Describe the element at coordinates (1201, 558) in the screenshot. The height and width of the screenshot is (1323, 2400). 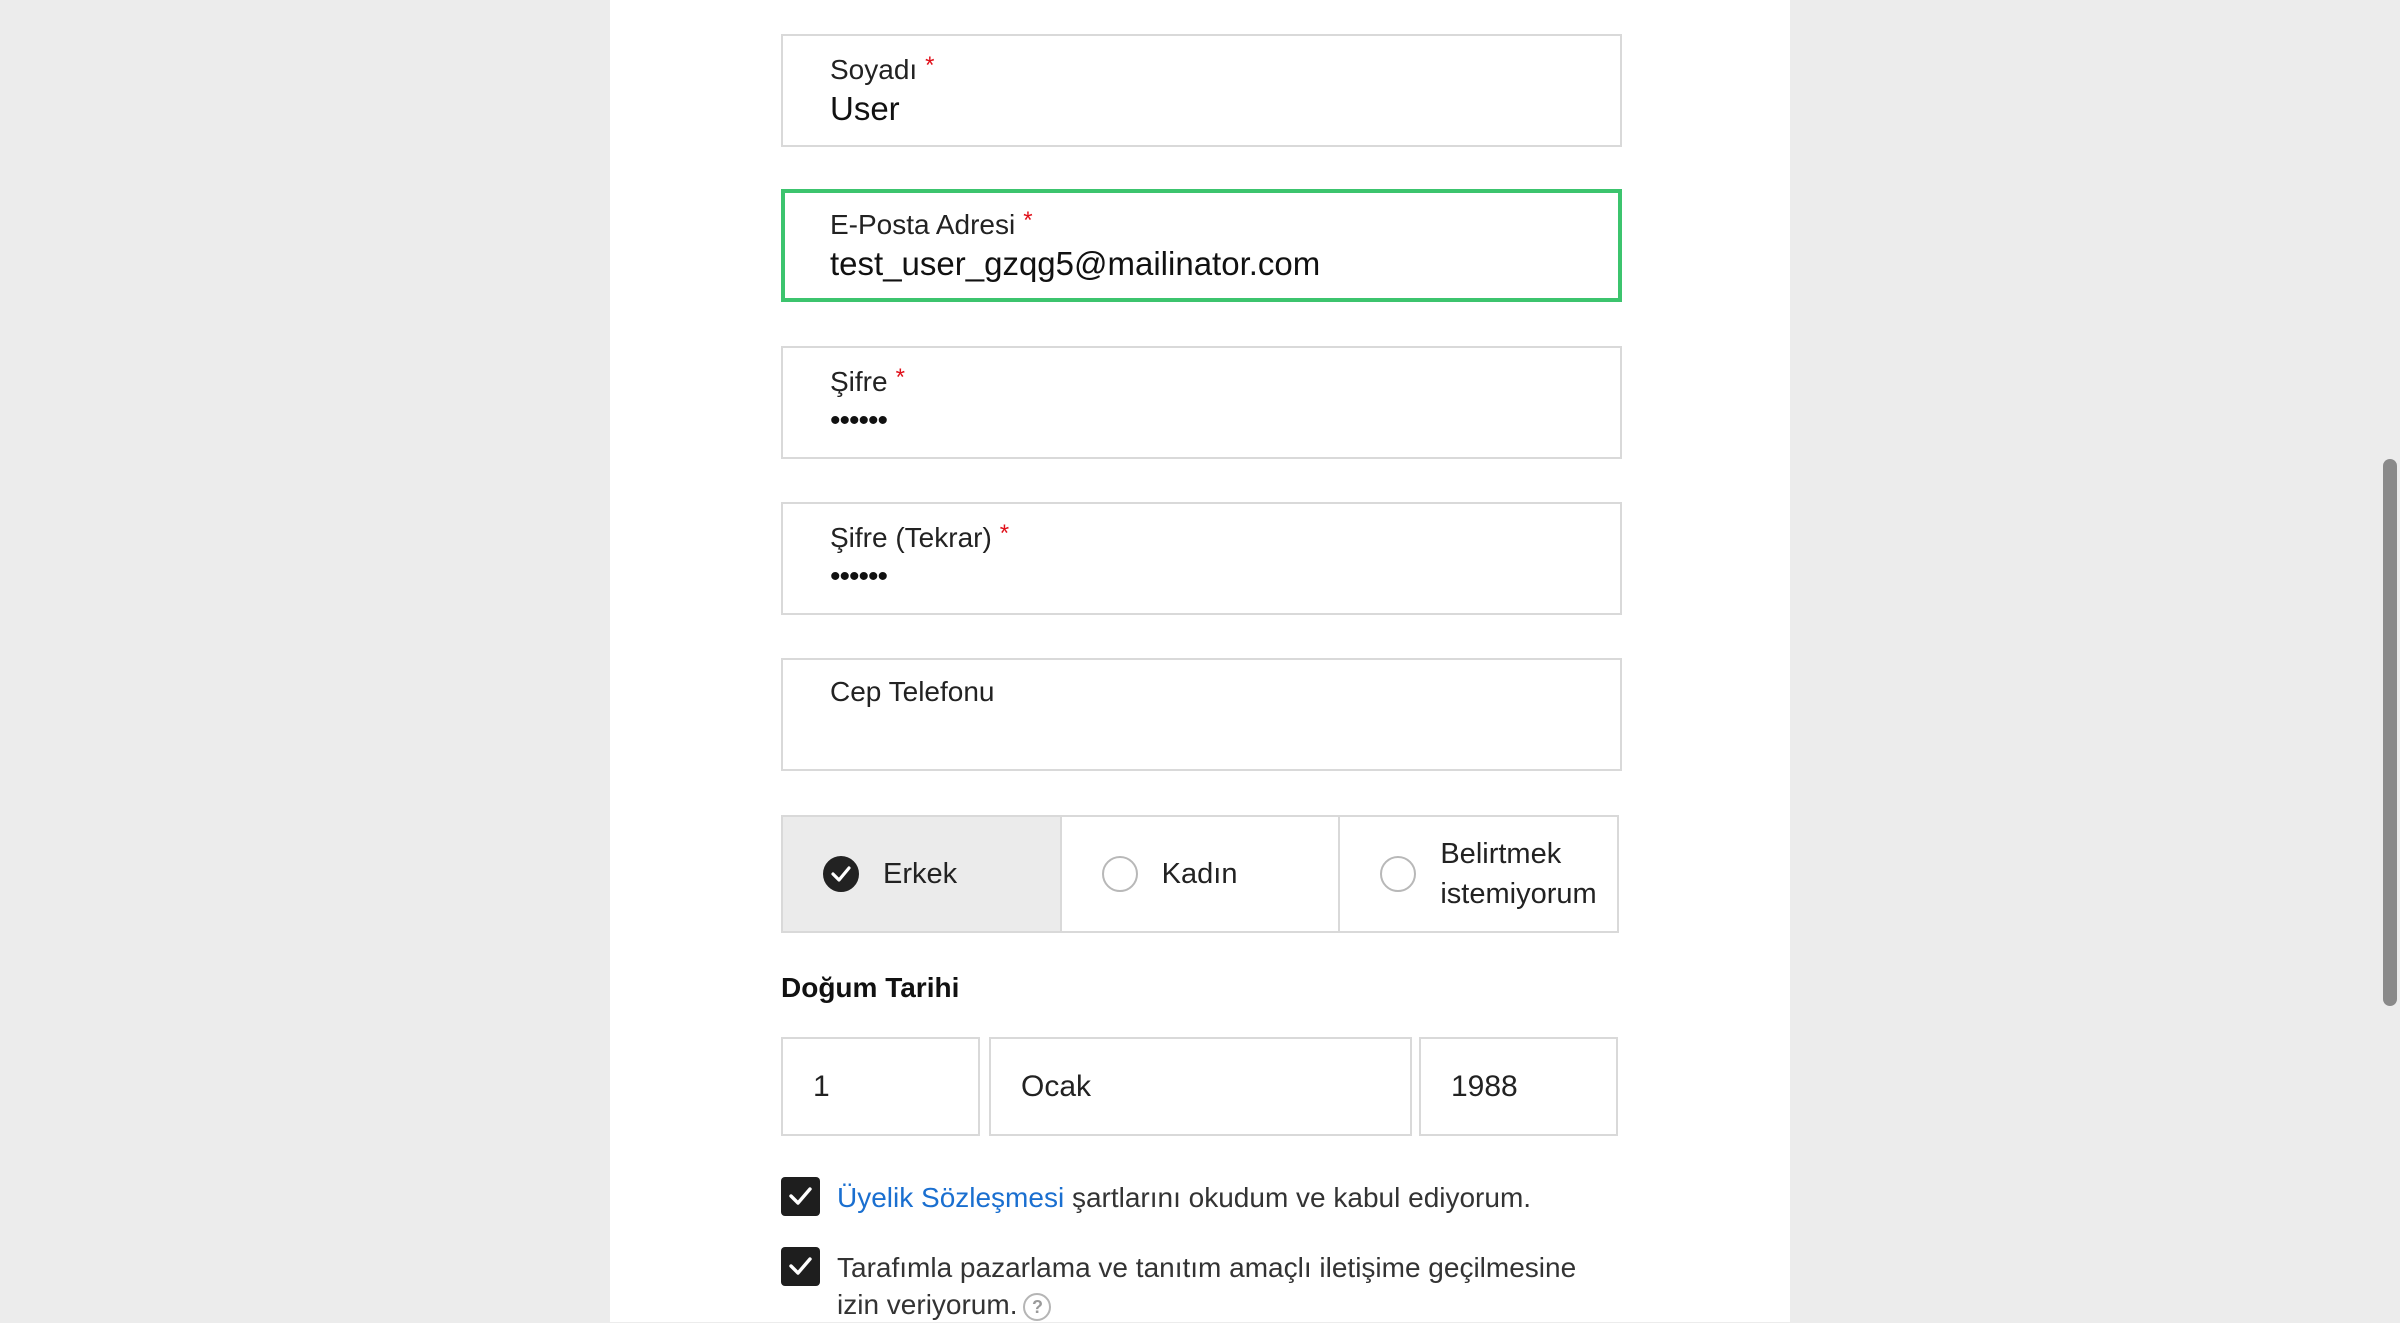
I see `password-repeat-field: Şifre (Tekrar) * ••••••` at that location.